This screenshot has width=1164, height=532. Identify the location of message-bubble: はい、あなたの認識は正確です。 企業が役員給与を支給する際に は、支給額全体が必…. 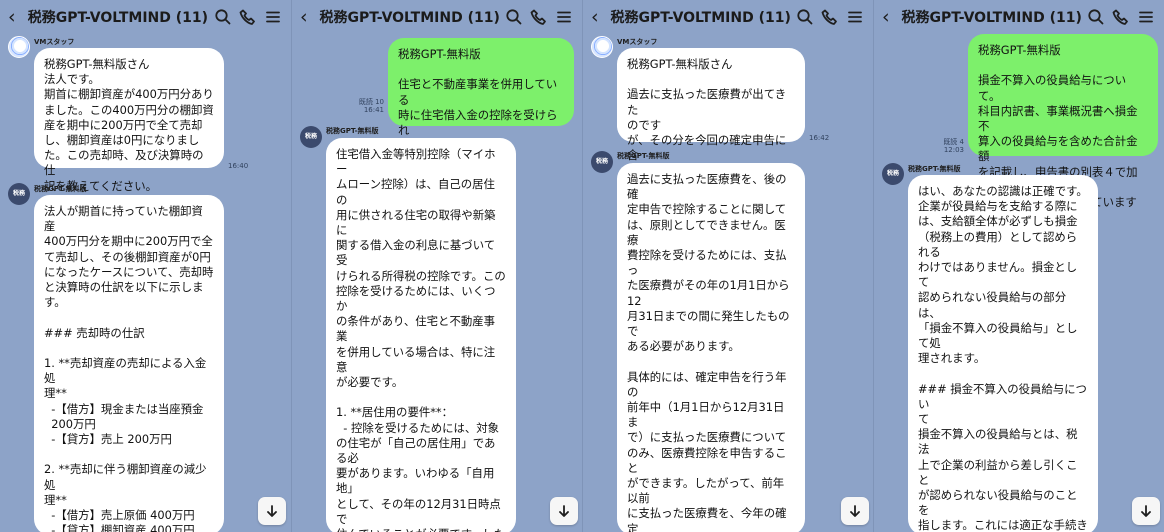
(1003, 353).